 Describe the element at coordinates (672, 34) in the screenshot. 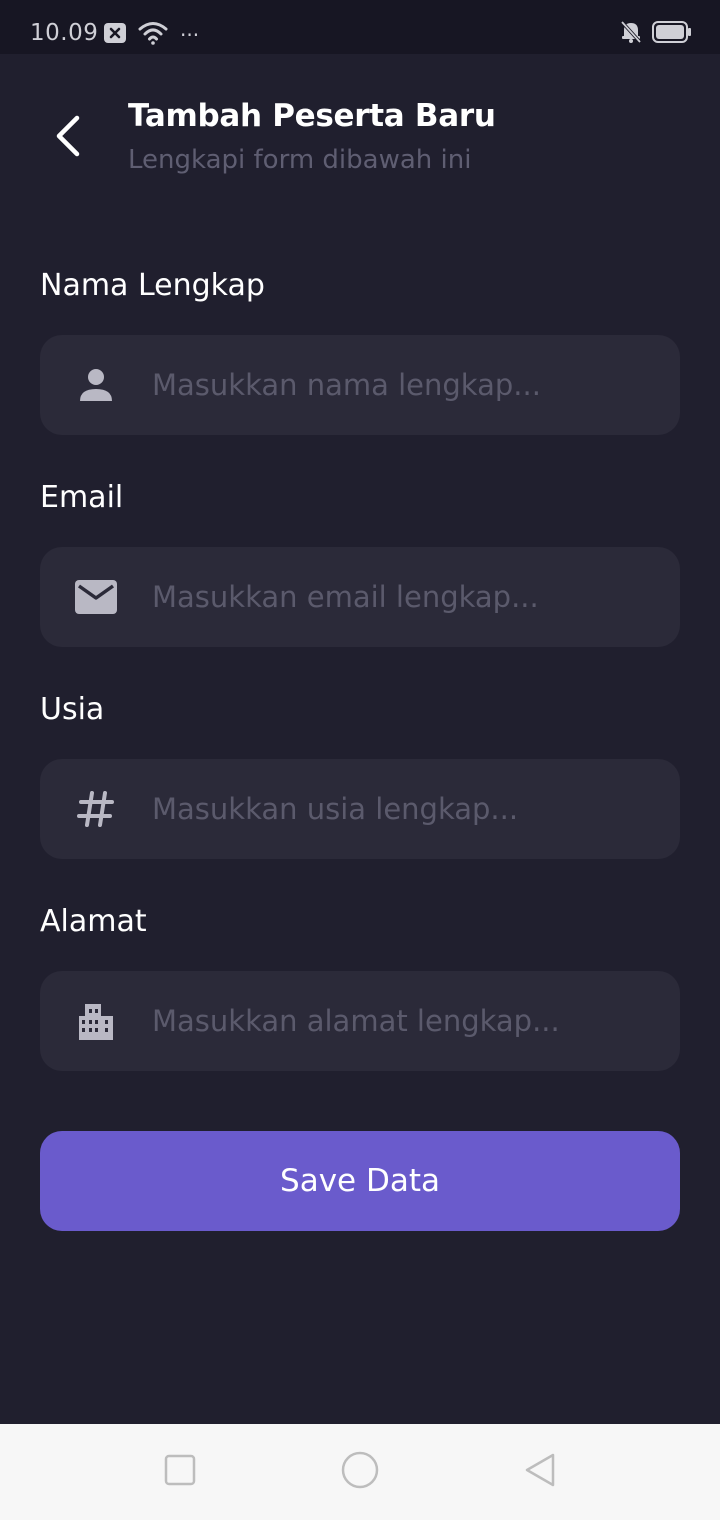

I see `battery-icon` at that location.